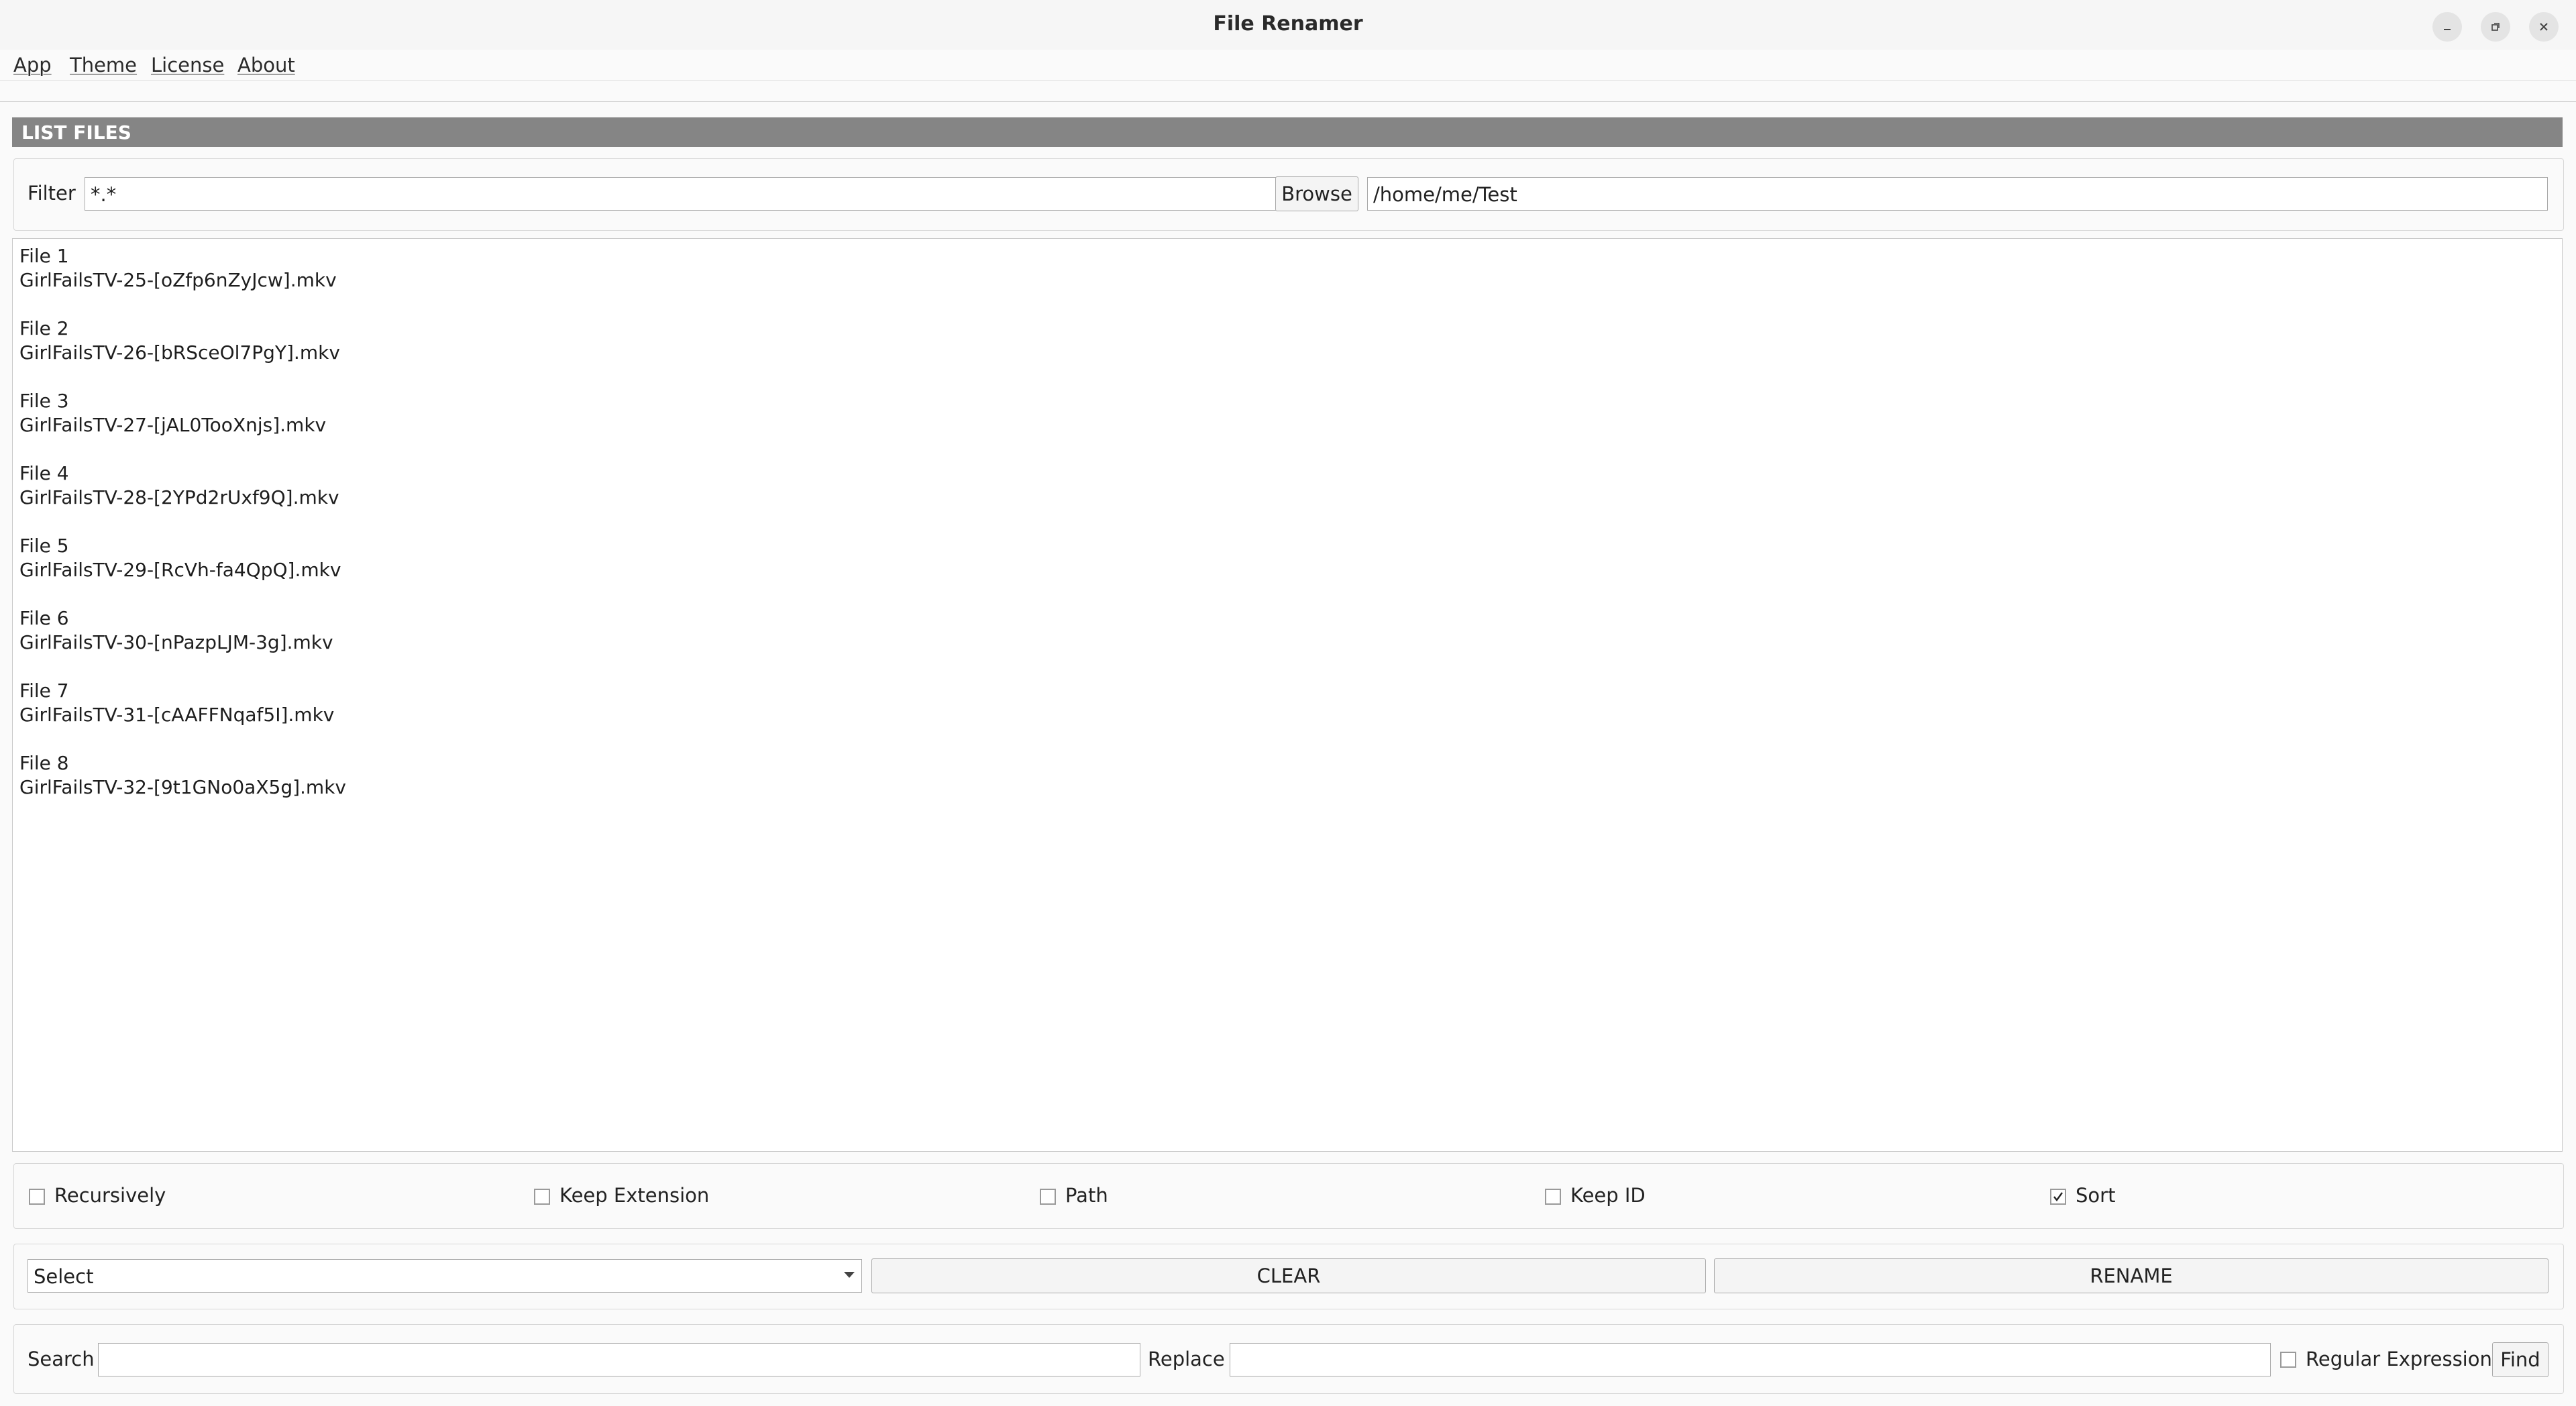 The image size is (2576, 1406). Describe the element at coordinates (76, 132) in the screenshot. I see `section-header-label: LIST FILES` at that location.